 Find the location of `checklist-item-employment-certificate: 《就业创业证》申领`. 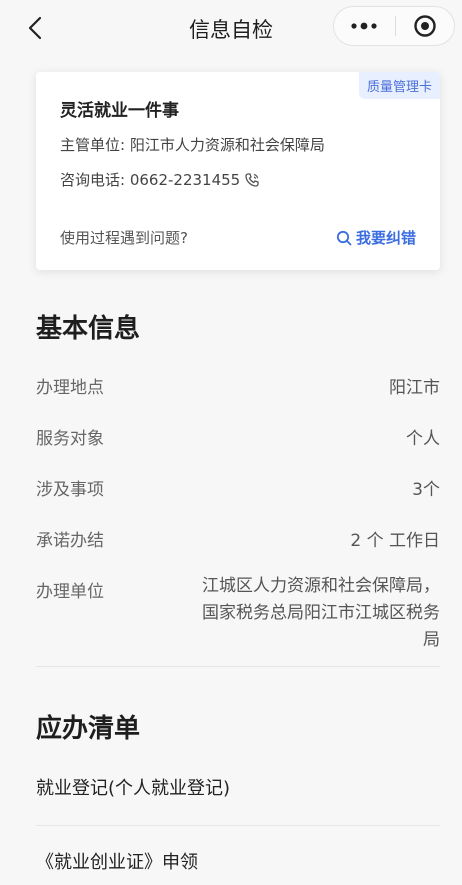

checklist-item-employment-certificate: 《就业创业证》申领 is located at coordinates (117, 861).